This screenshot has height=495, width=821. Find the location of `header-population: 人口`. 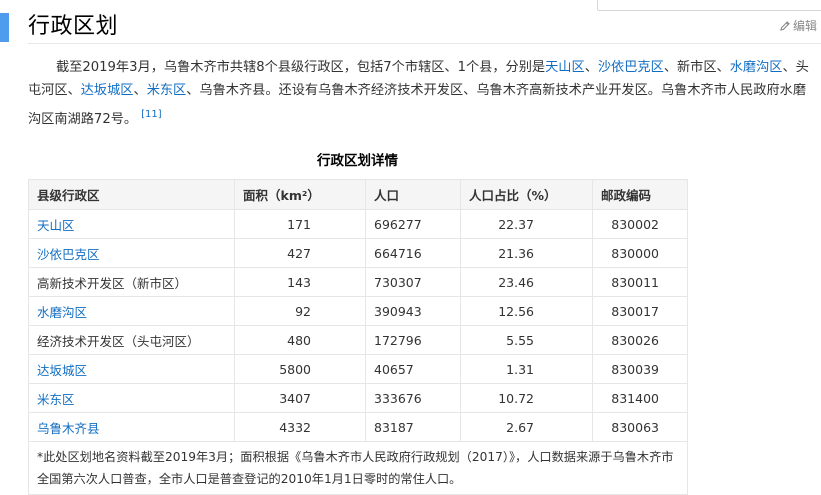

header-population: 人口 is located at coordinates (413, 194).